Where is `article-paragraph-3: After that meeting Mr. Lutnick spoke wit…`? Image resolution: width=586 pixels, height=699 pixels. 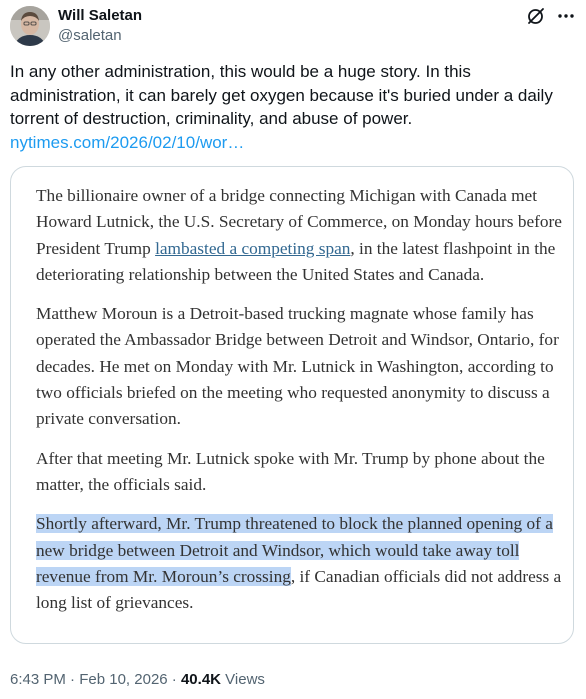
article-paragraph-3: After that meeting Mr. Lutnick spoke wit… is located at coordinates (290, 471).